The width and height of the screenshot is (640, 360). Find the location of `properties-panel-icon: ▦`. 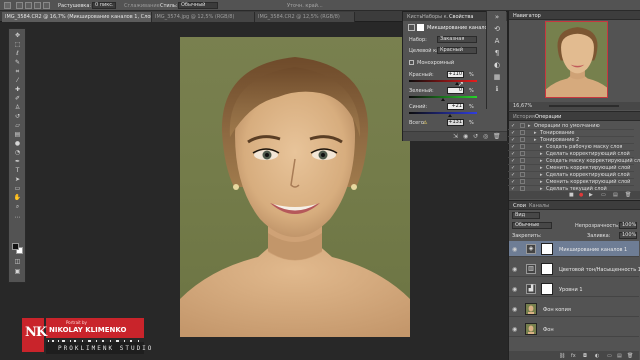

properties-panel-icon: ▦ is located at coordinates (497, 77).